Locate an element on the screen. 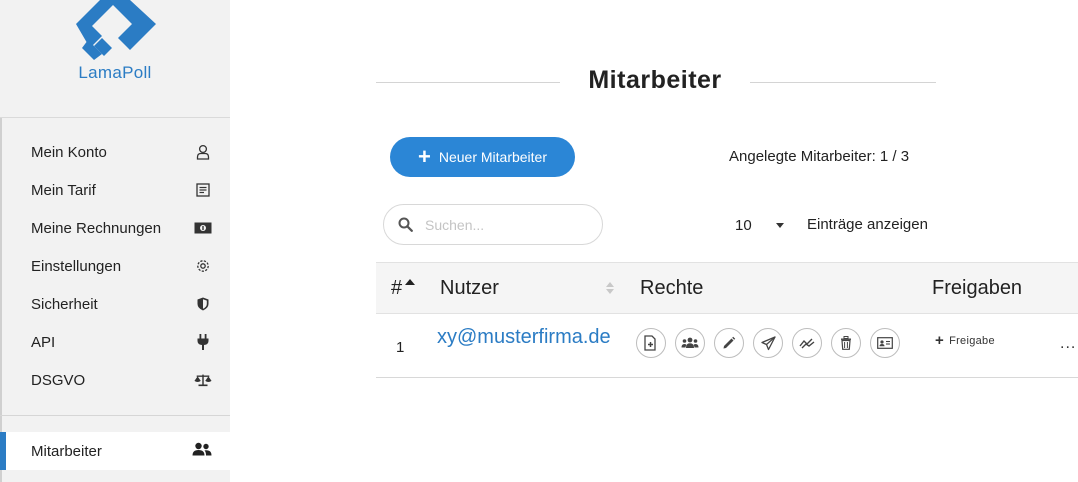  right-results-button is located at coordinates (807, 343).